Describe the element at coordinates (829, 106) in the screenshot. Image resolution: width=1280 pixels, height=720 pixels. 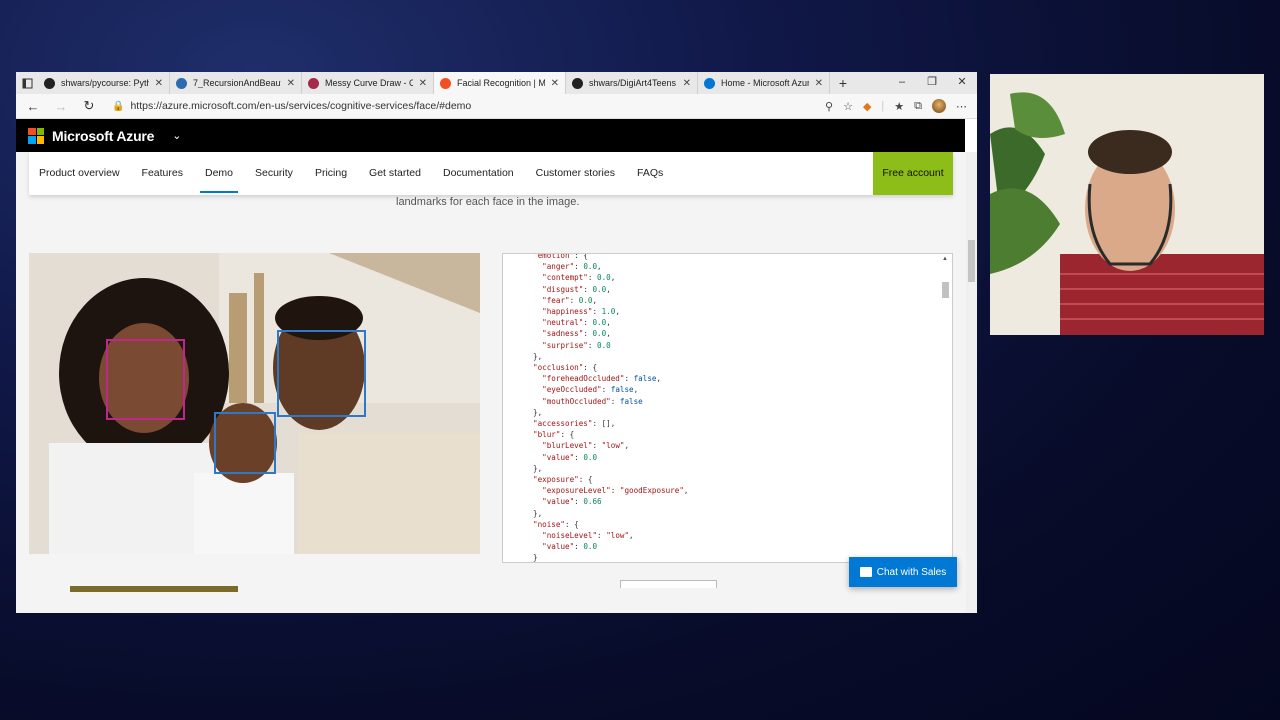
I see `zoom-icon: ⚲` at that location.